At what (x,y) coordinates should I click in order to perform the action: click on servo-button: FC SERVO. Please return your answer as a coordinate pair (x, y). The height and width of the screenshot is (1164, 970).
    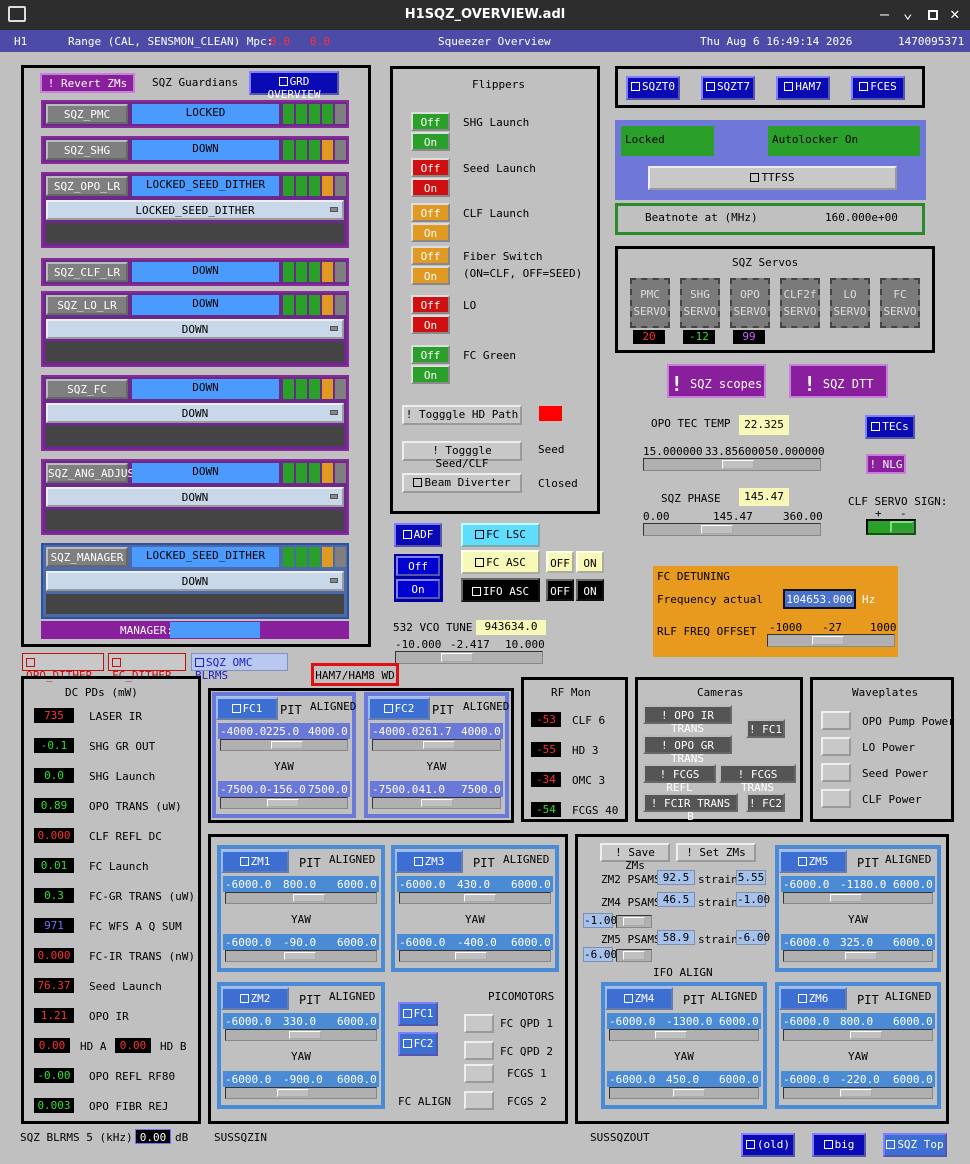
    Looking at the image, I should click on (900, 303).